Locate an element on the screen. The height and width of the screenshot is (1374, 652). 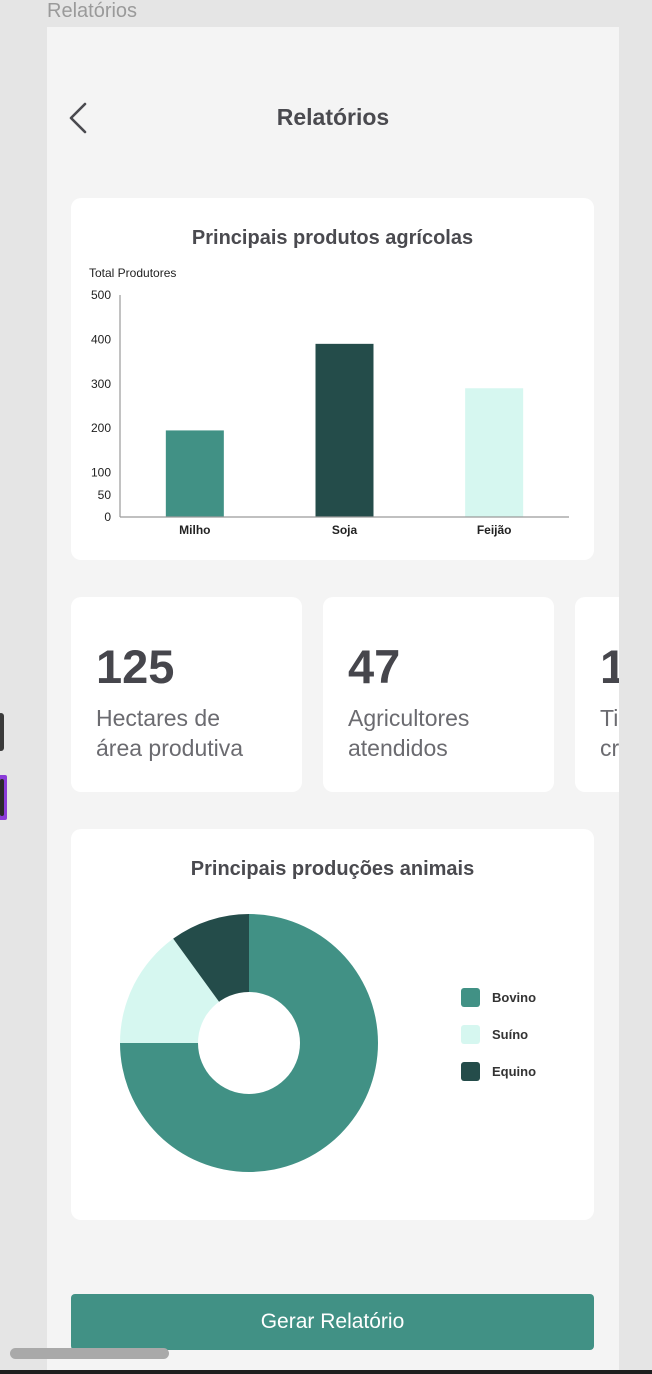
stat-label: Ti cr is located at coordinates (609, 733).